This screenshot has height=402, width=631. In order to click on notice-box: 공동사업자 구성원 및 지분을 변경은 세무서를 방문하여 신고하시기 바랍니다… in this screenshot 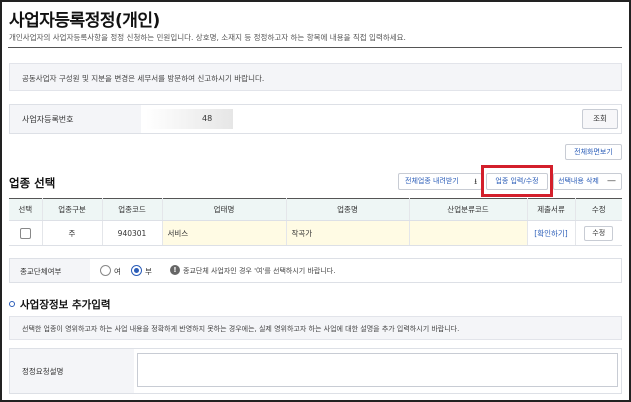, I will do `click(315, 77)`.